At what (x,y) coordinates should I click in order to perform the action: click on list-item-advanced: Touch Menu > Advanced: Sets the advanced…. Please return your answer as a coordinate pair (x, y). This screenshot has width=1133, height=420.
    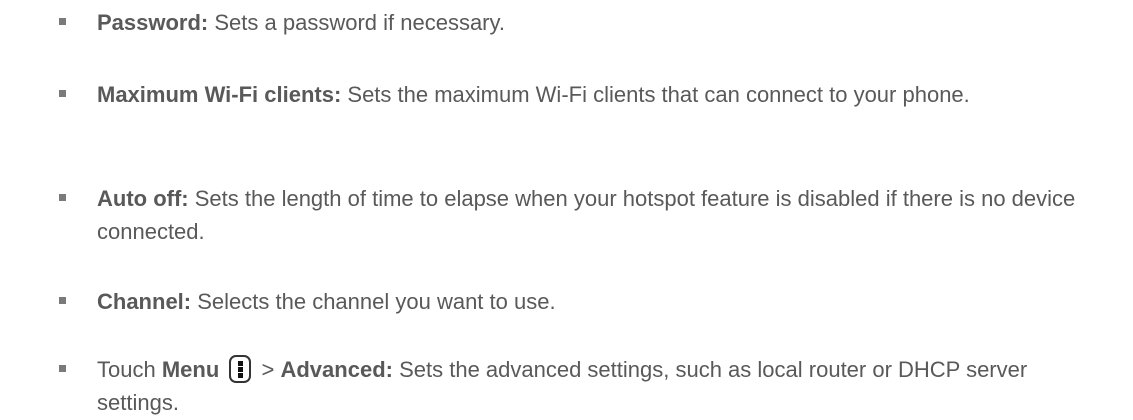
    Looking at the image, I should click on (578, 386).